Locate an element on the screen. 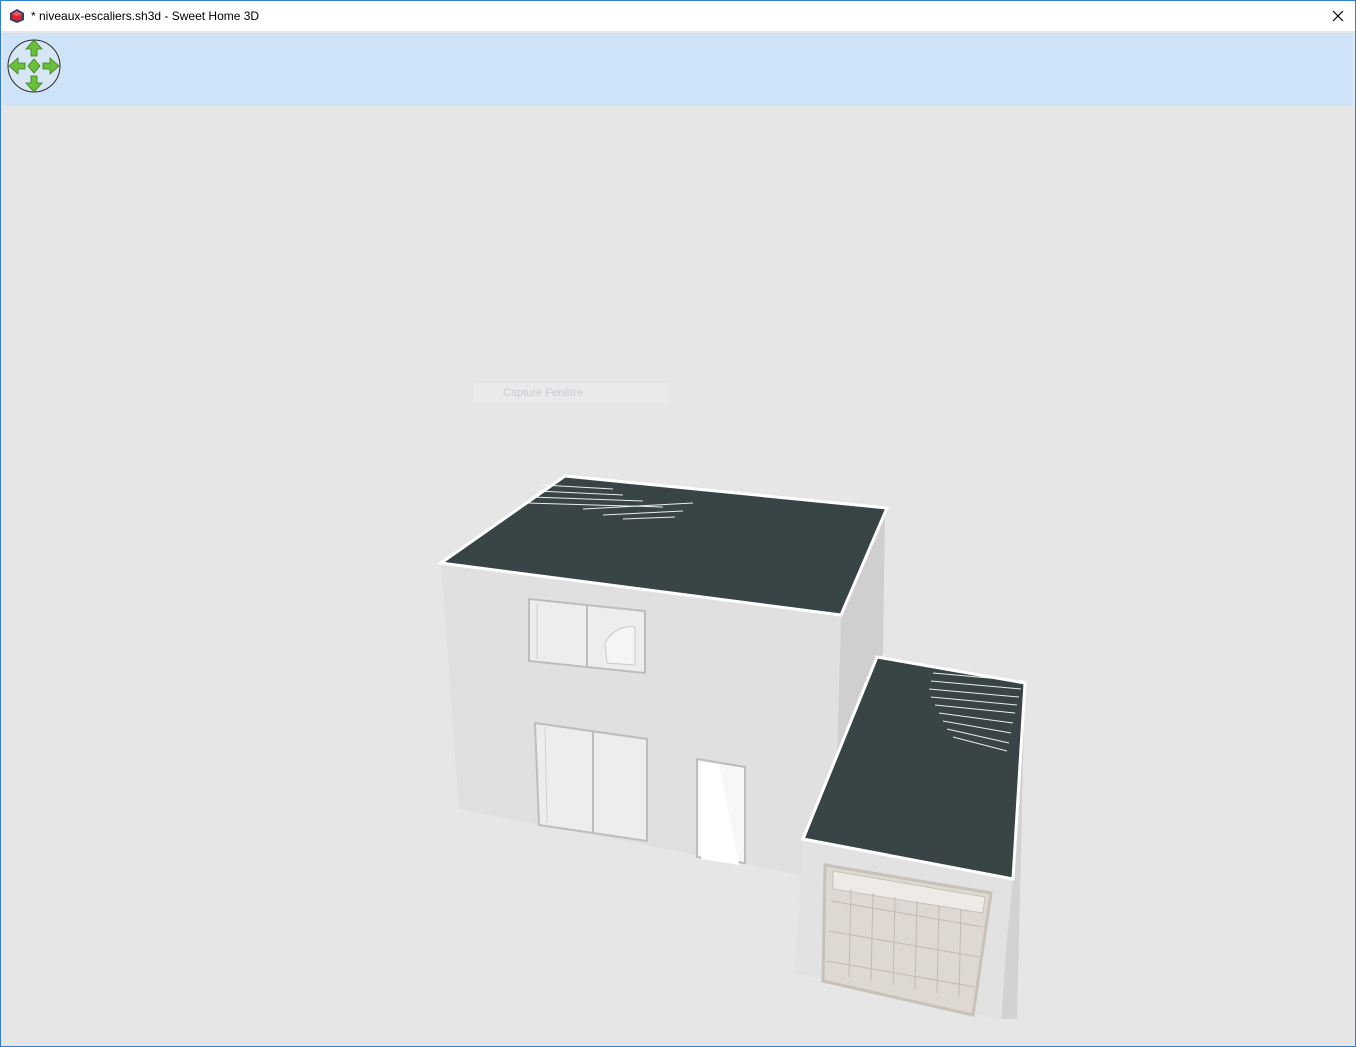  close-icon is located at coordinates (1338, 16).